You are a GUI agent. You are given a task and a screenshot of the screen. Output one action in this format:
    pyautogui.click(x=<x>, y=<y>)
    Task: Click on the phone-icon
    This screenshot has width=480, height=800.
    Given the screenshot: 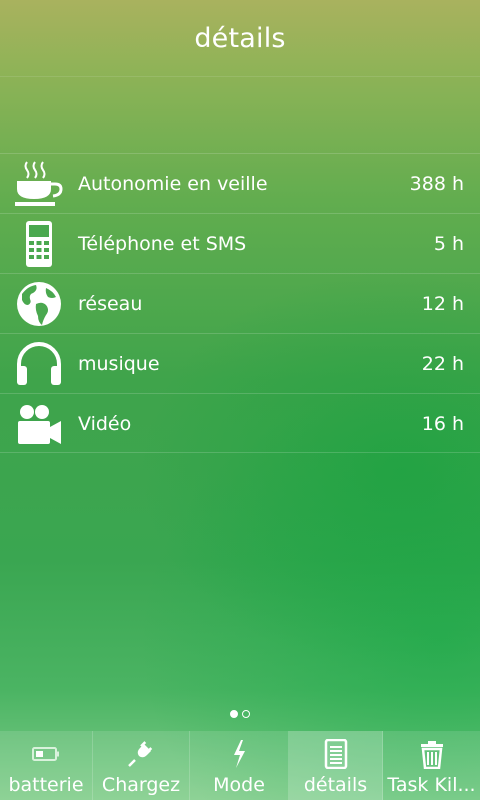 What is the action you would take?
    pyautogui.click(x=39, y=244)
    